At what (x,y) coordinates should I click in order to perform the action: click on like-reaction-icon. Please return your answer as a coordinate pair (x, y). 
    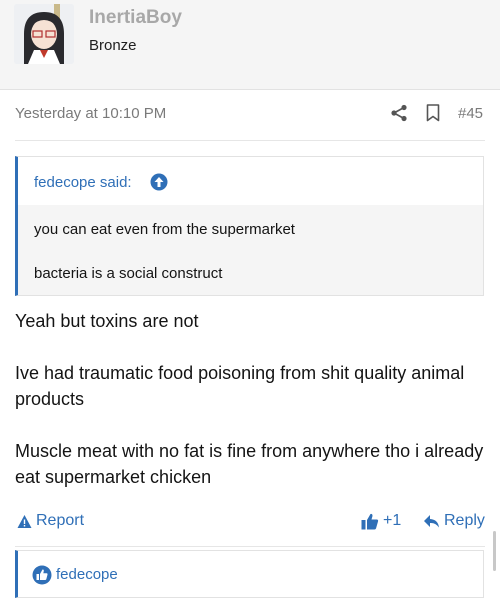
    Looking at the image, I should click on (42, 575).